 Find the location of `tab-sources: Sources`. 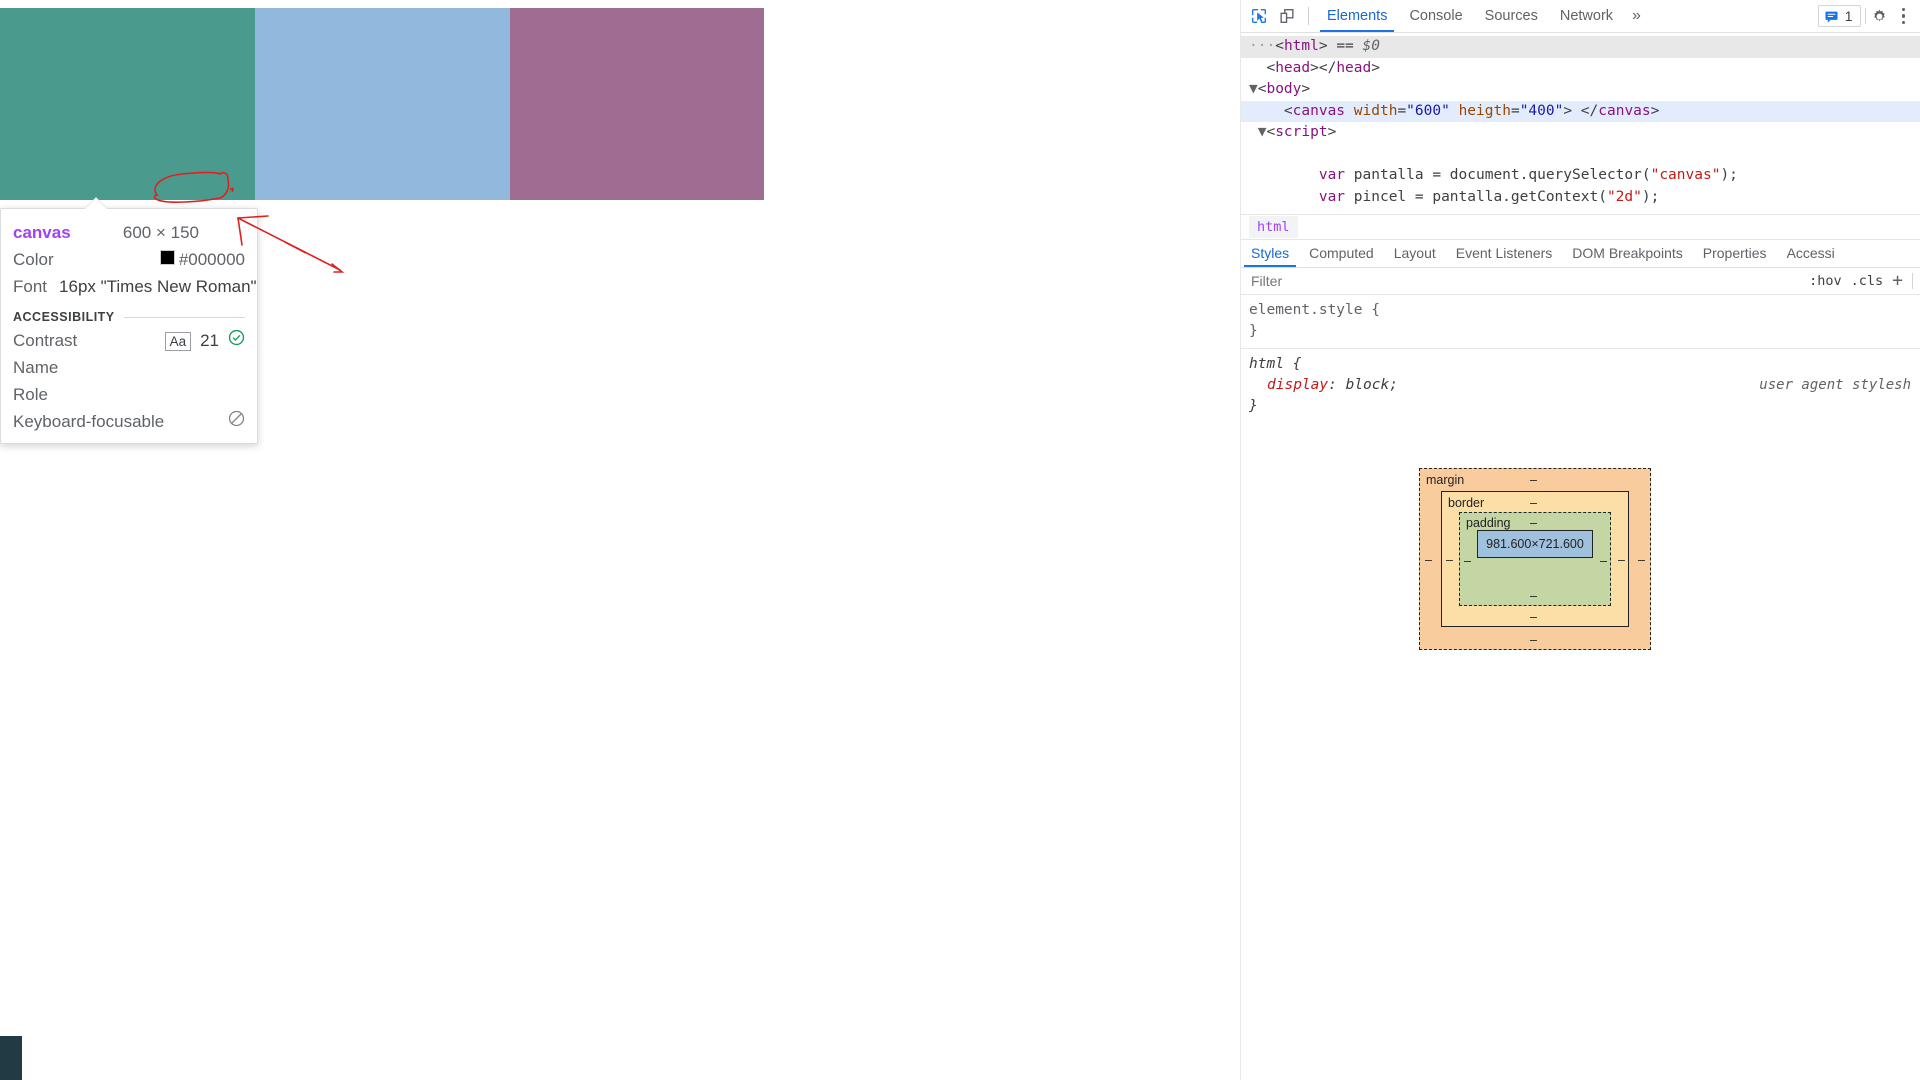

tab-sources: Sources is located at coordinates (1511, 16).